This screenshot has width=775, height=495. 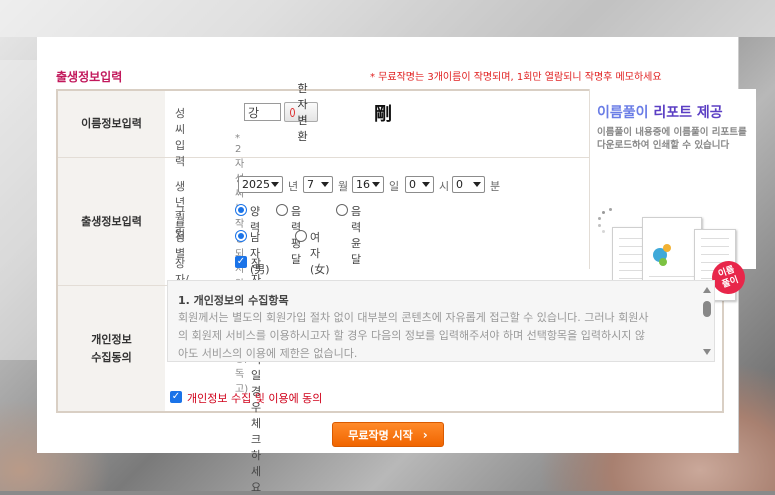 I want to click on report-title-part1: 이름풀이, so click(x=623, y=113).